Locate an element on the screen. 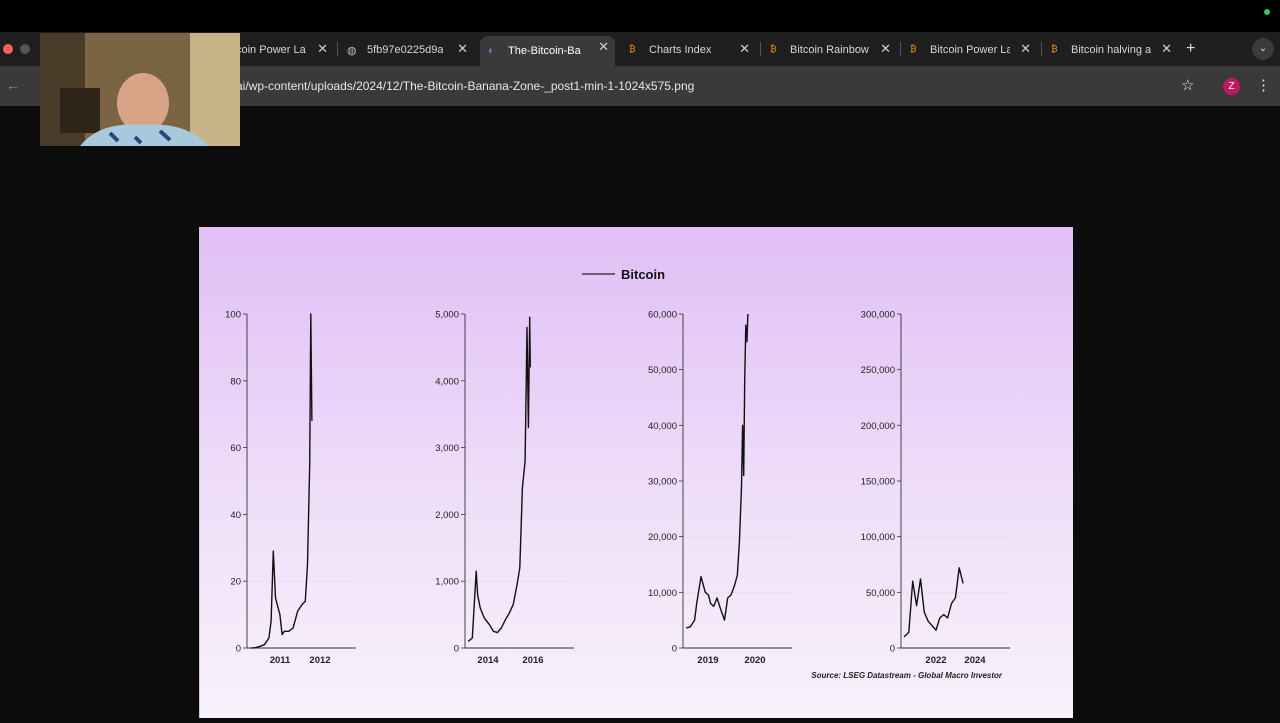 This screenshot has width=1280, height=723. chart-panel-0: 100 80 60 40 20 0 2011 2012 is located at coordinates (290, 488).